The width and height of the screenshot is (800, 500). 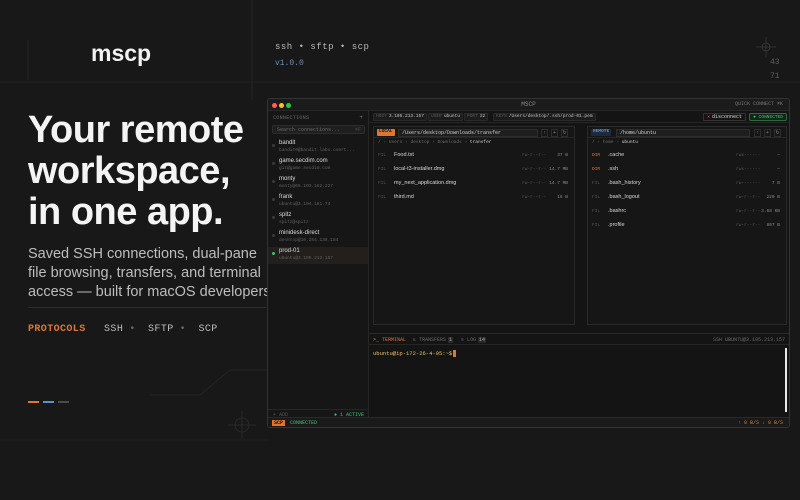 What do you see at coordinates (687, 169) in the screenshot?
I see `file-row: DIR .ssh rwx------ —` at bounding box center [687, 169].